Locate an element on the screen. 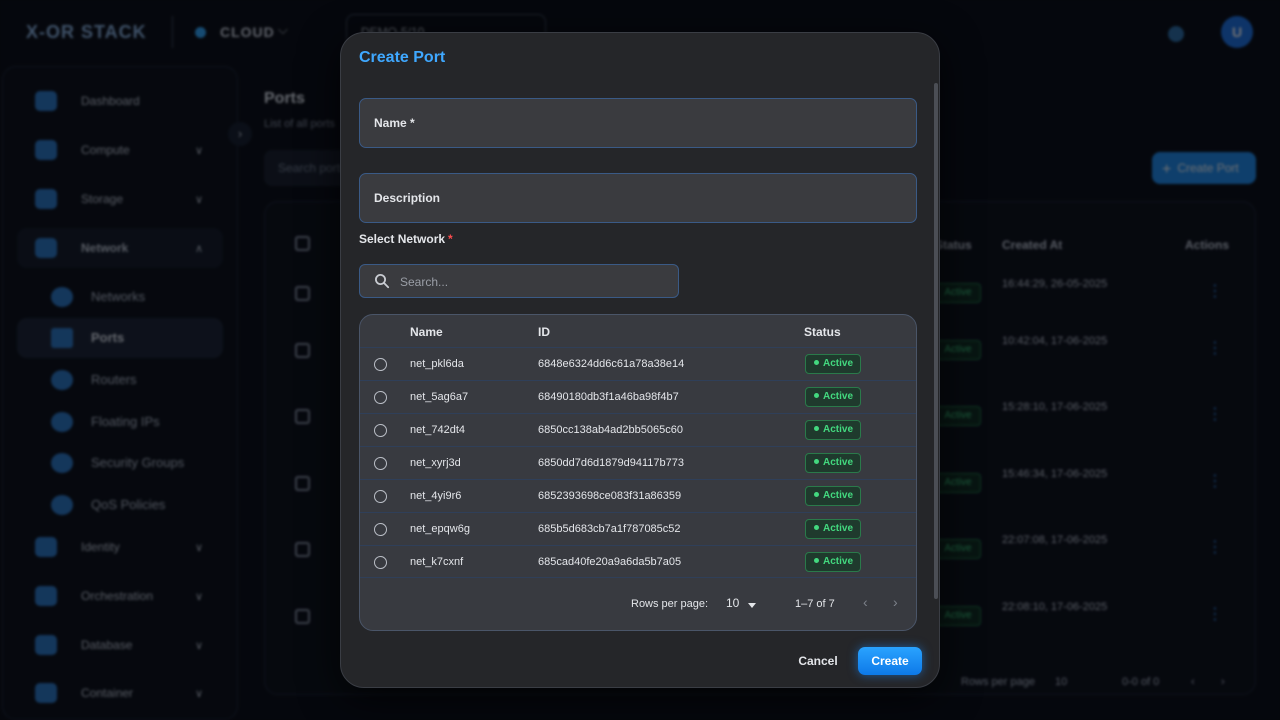  sidebar-item-network: Network ∧ is located at coordinates (120, 248).